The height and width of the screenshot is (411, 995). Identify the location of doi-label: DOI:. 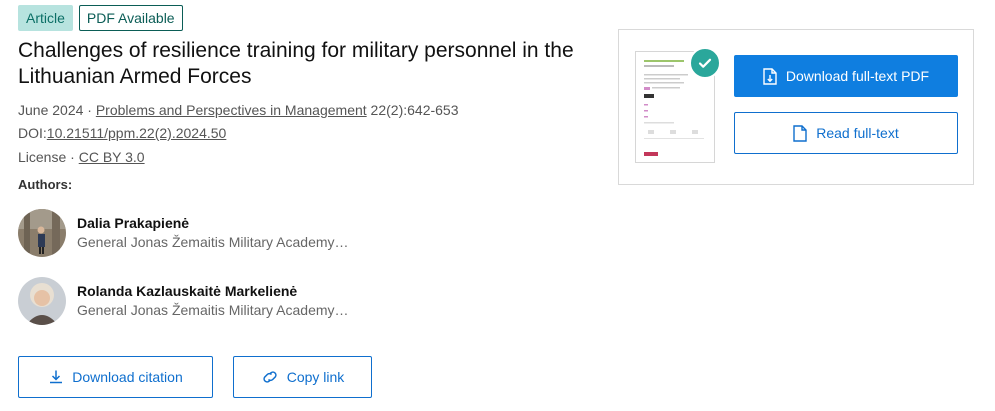
(32, 133).